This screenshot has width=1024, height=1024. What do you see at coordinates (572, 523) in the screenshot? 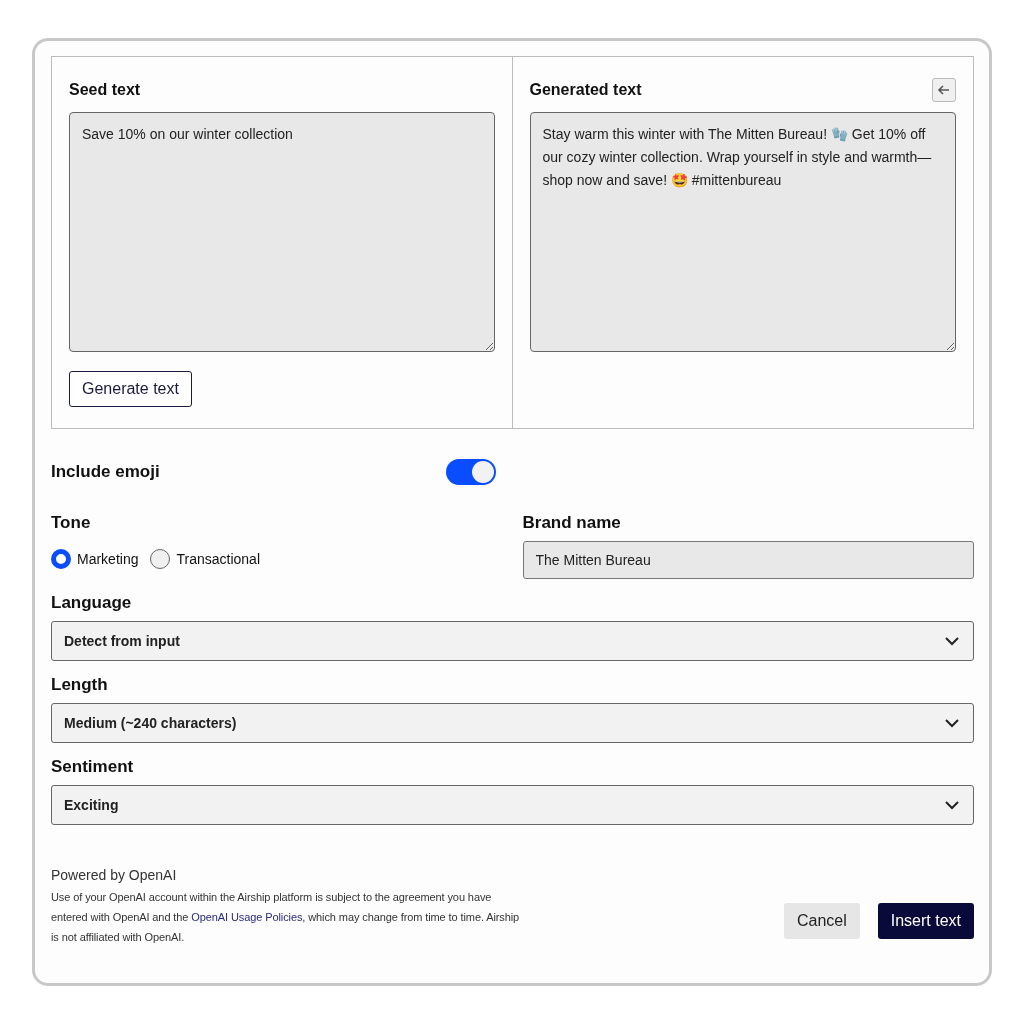
I see `brand-name-label: Brand name` at bounding box center [572, 523].